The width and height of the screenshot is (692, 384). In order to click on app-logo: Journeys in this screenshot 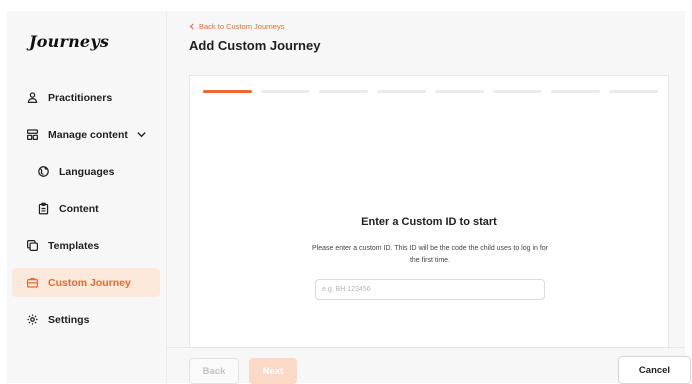, I will do `click(69, 41)`.